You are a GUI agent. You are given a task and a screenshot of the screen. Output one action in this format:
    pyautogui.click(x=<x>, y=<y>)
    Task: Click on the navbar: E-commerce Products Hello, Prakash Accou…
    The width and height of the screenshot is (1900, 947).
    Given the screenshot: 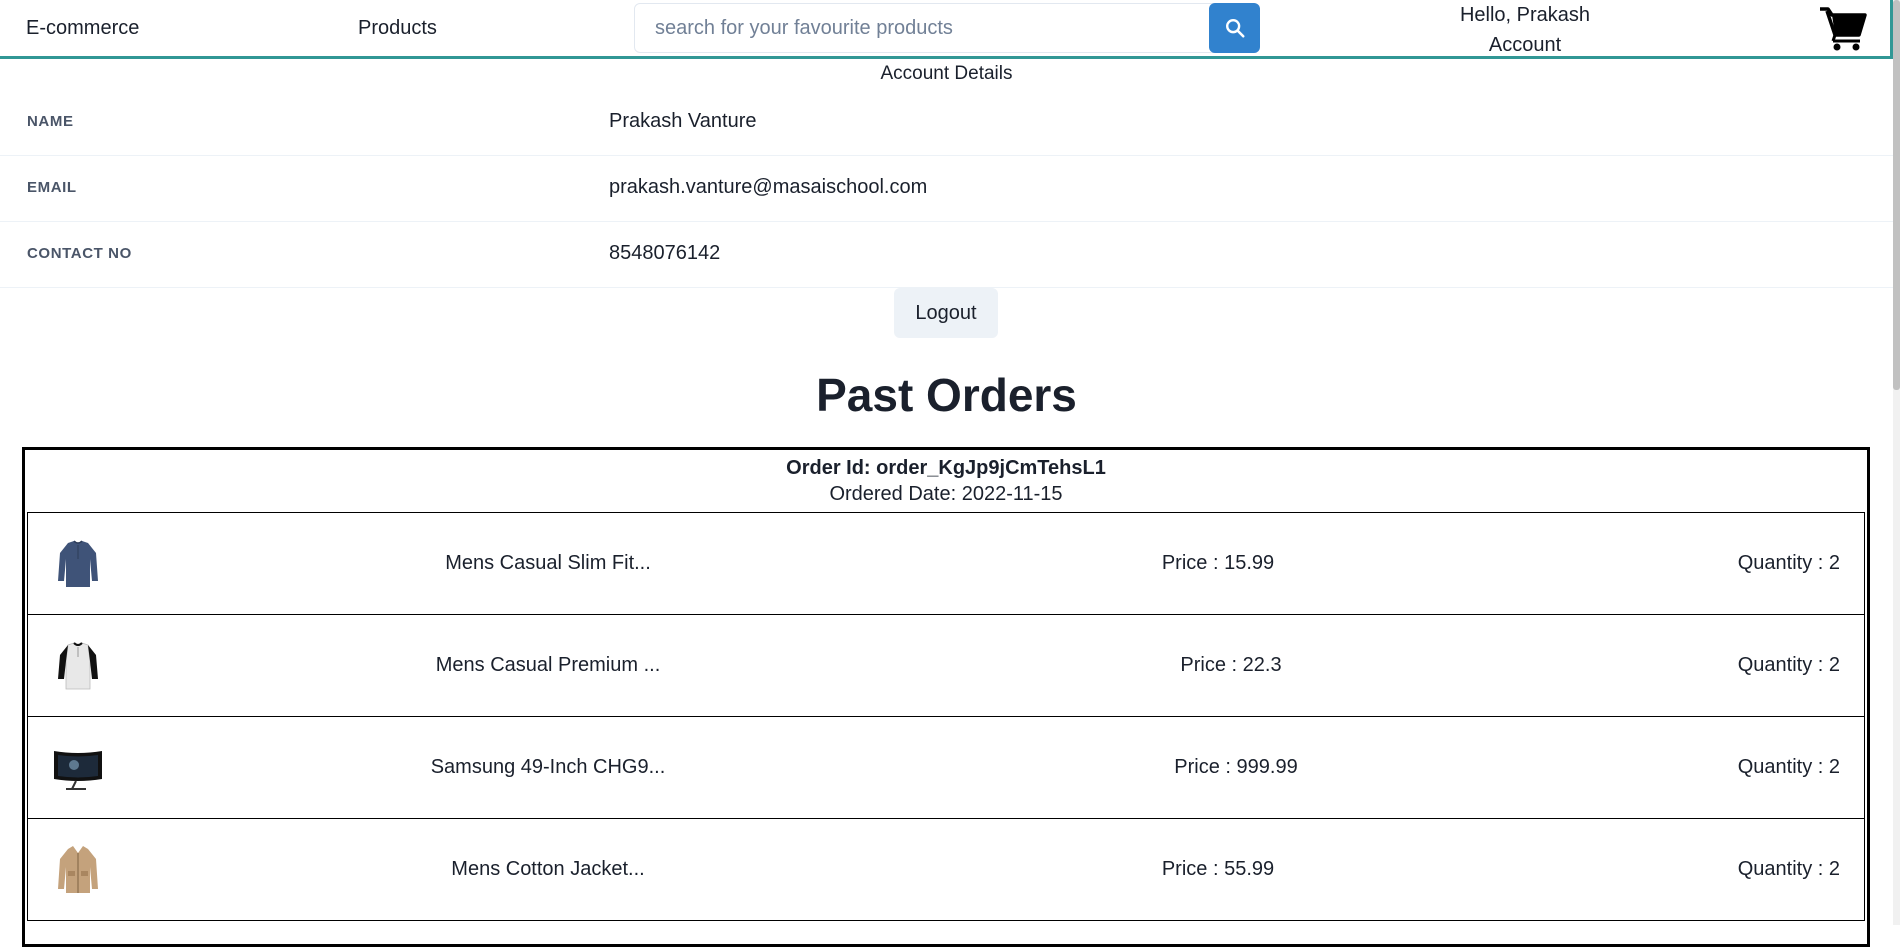 What is the action you would take?
    pyautogui.click(x=946, y=29)
    